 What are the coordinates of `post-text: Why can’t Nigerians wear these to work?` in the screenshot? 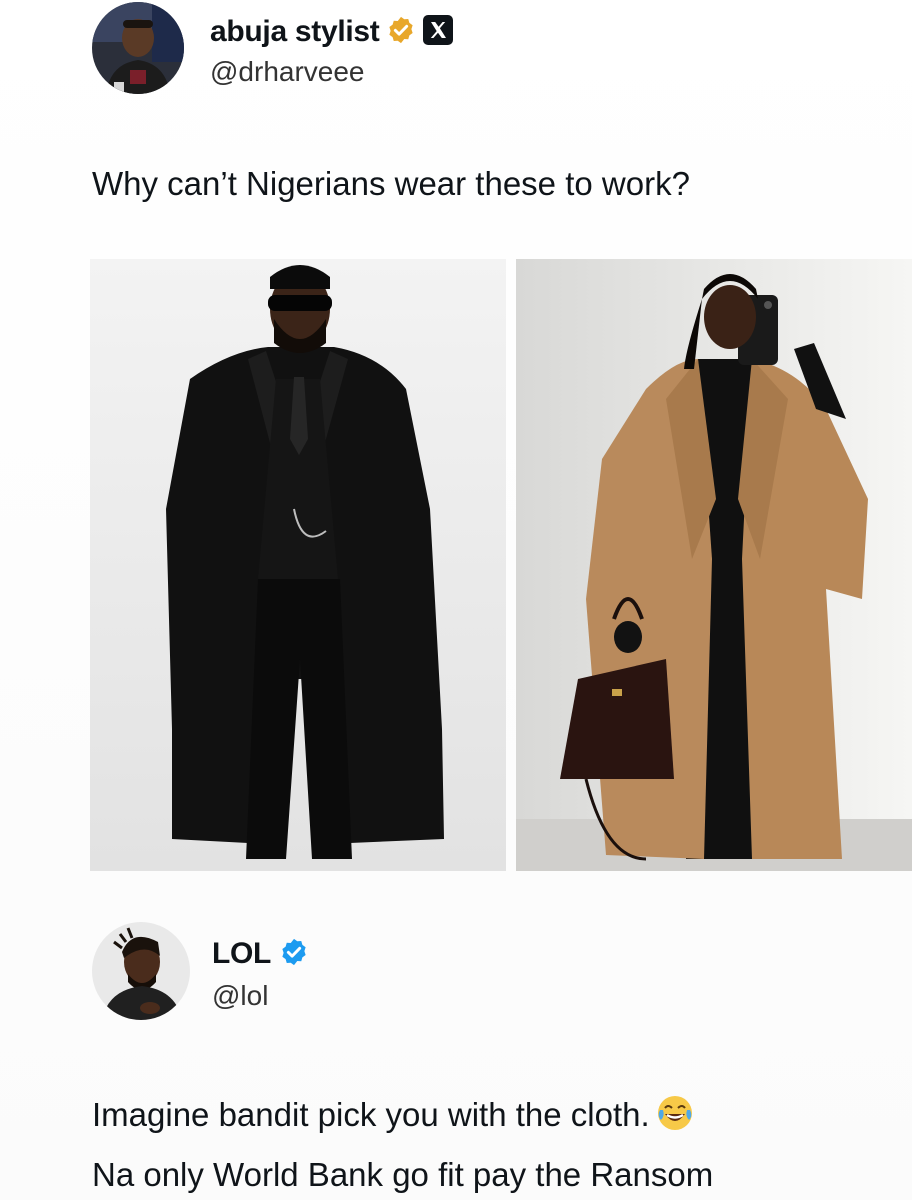 It's located at (391, 183).